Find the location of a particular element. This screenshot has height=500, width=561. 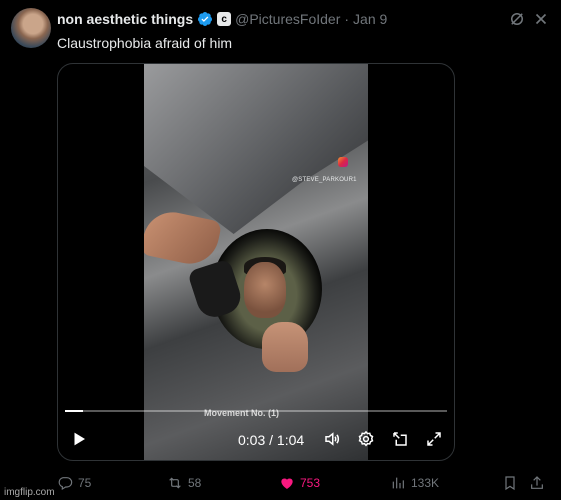

share-button is located at coordinates (537, 483).